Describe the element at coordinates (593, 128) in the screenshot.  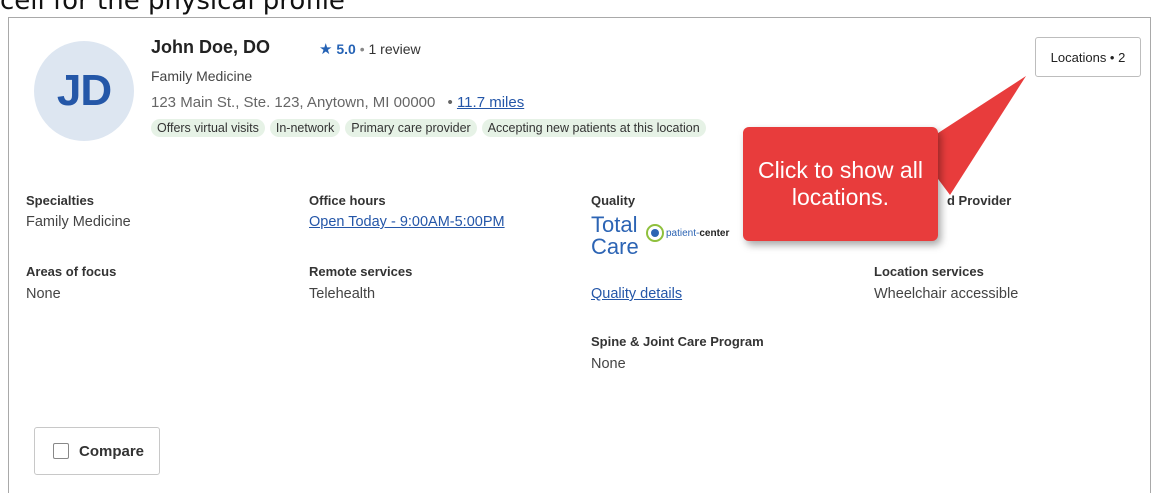
I see `tag-accepting-patients: Accepting new patients at this location` at that location.